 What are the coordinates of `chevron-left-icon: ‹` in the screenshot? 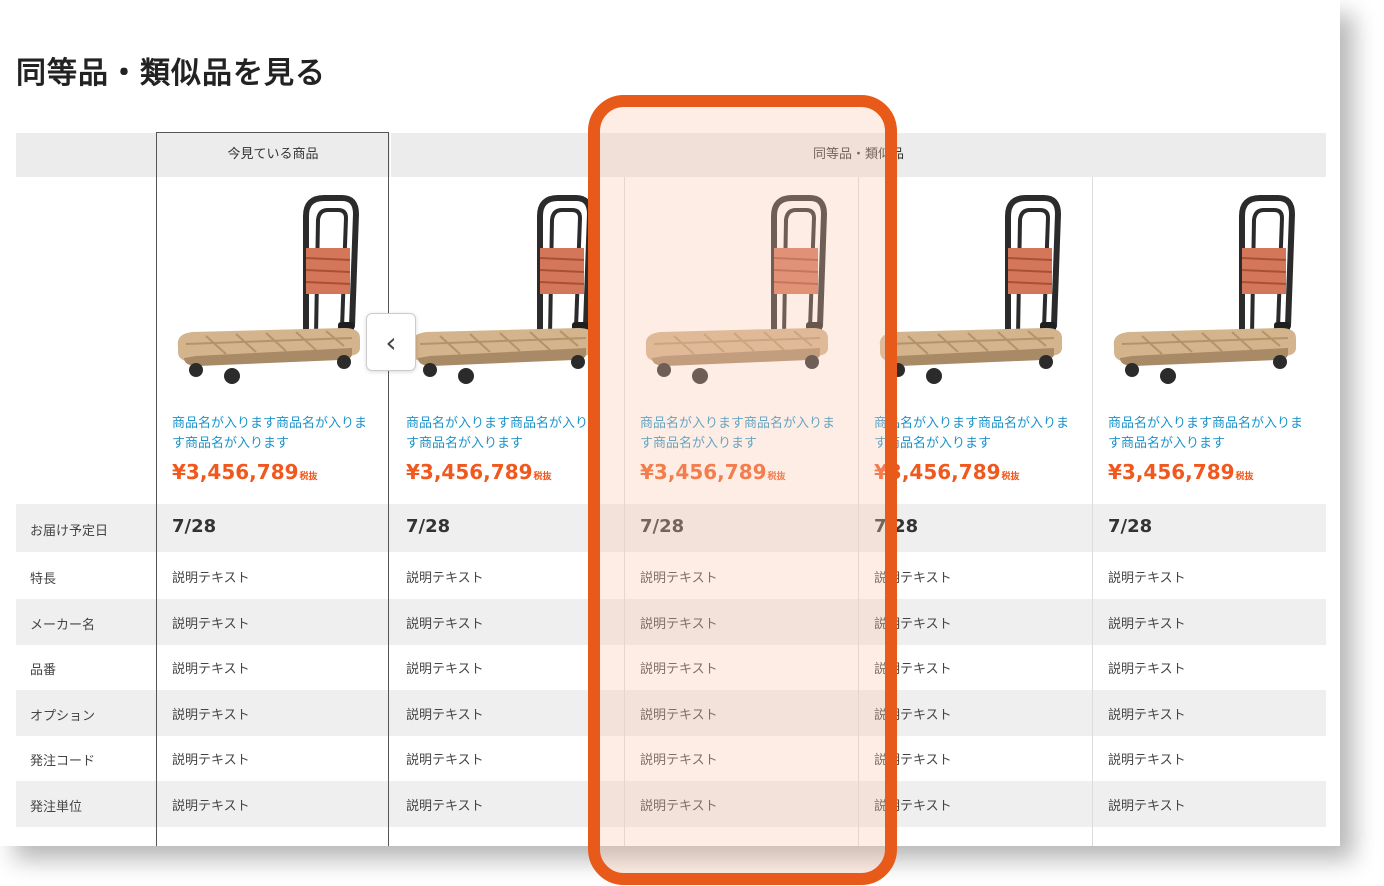 It's located at (391, 342).